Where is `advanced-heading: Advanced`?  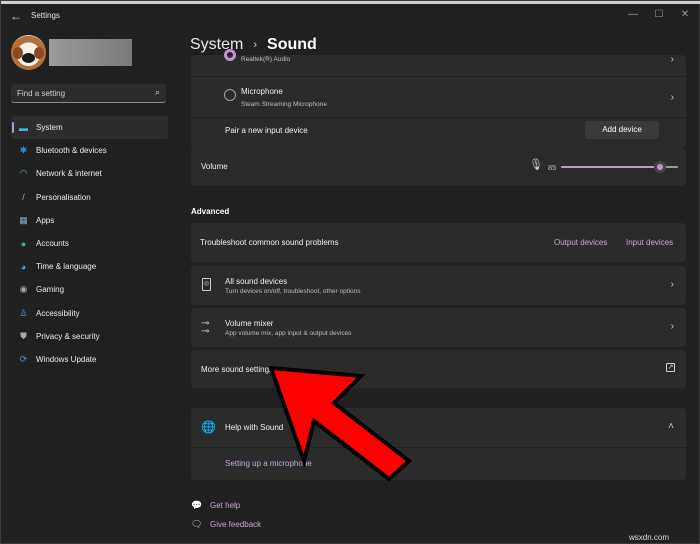
advanced-heading: Advanced is located at coordinates (210, 211).